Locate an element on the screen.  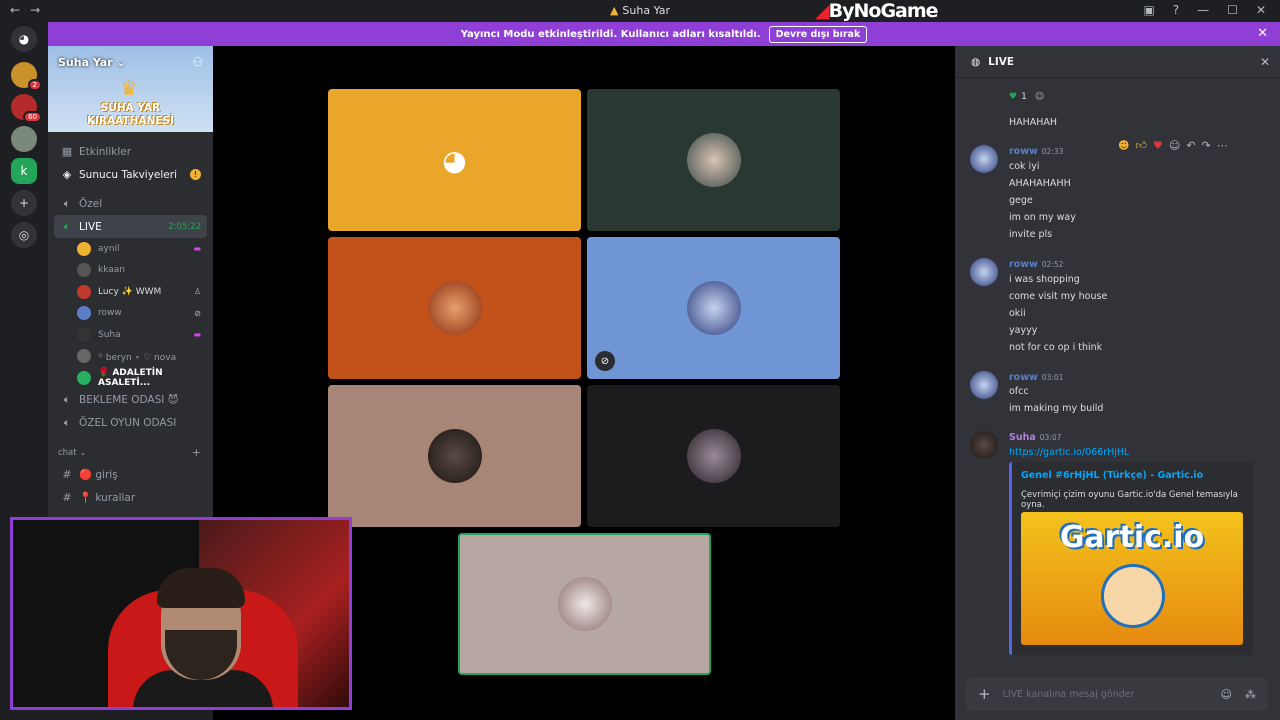
add-channel-icon: + is located at coordinates (196, 452).